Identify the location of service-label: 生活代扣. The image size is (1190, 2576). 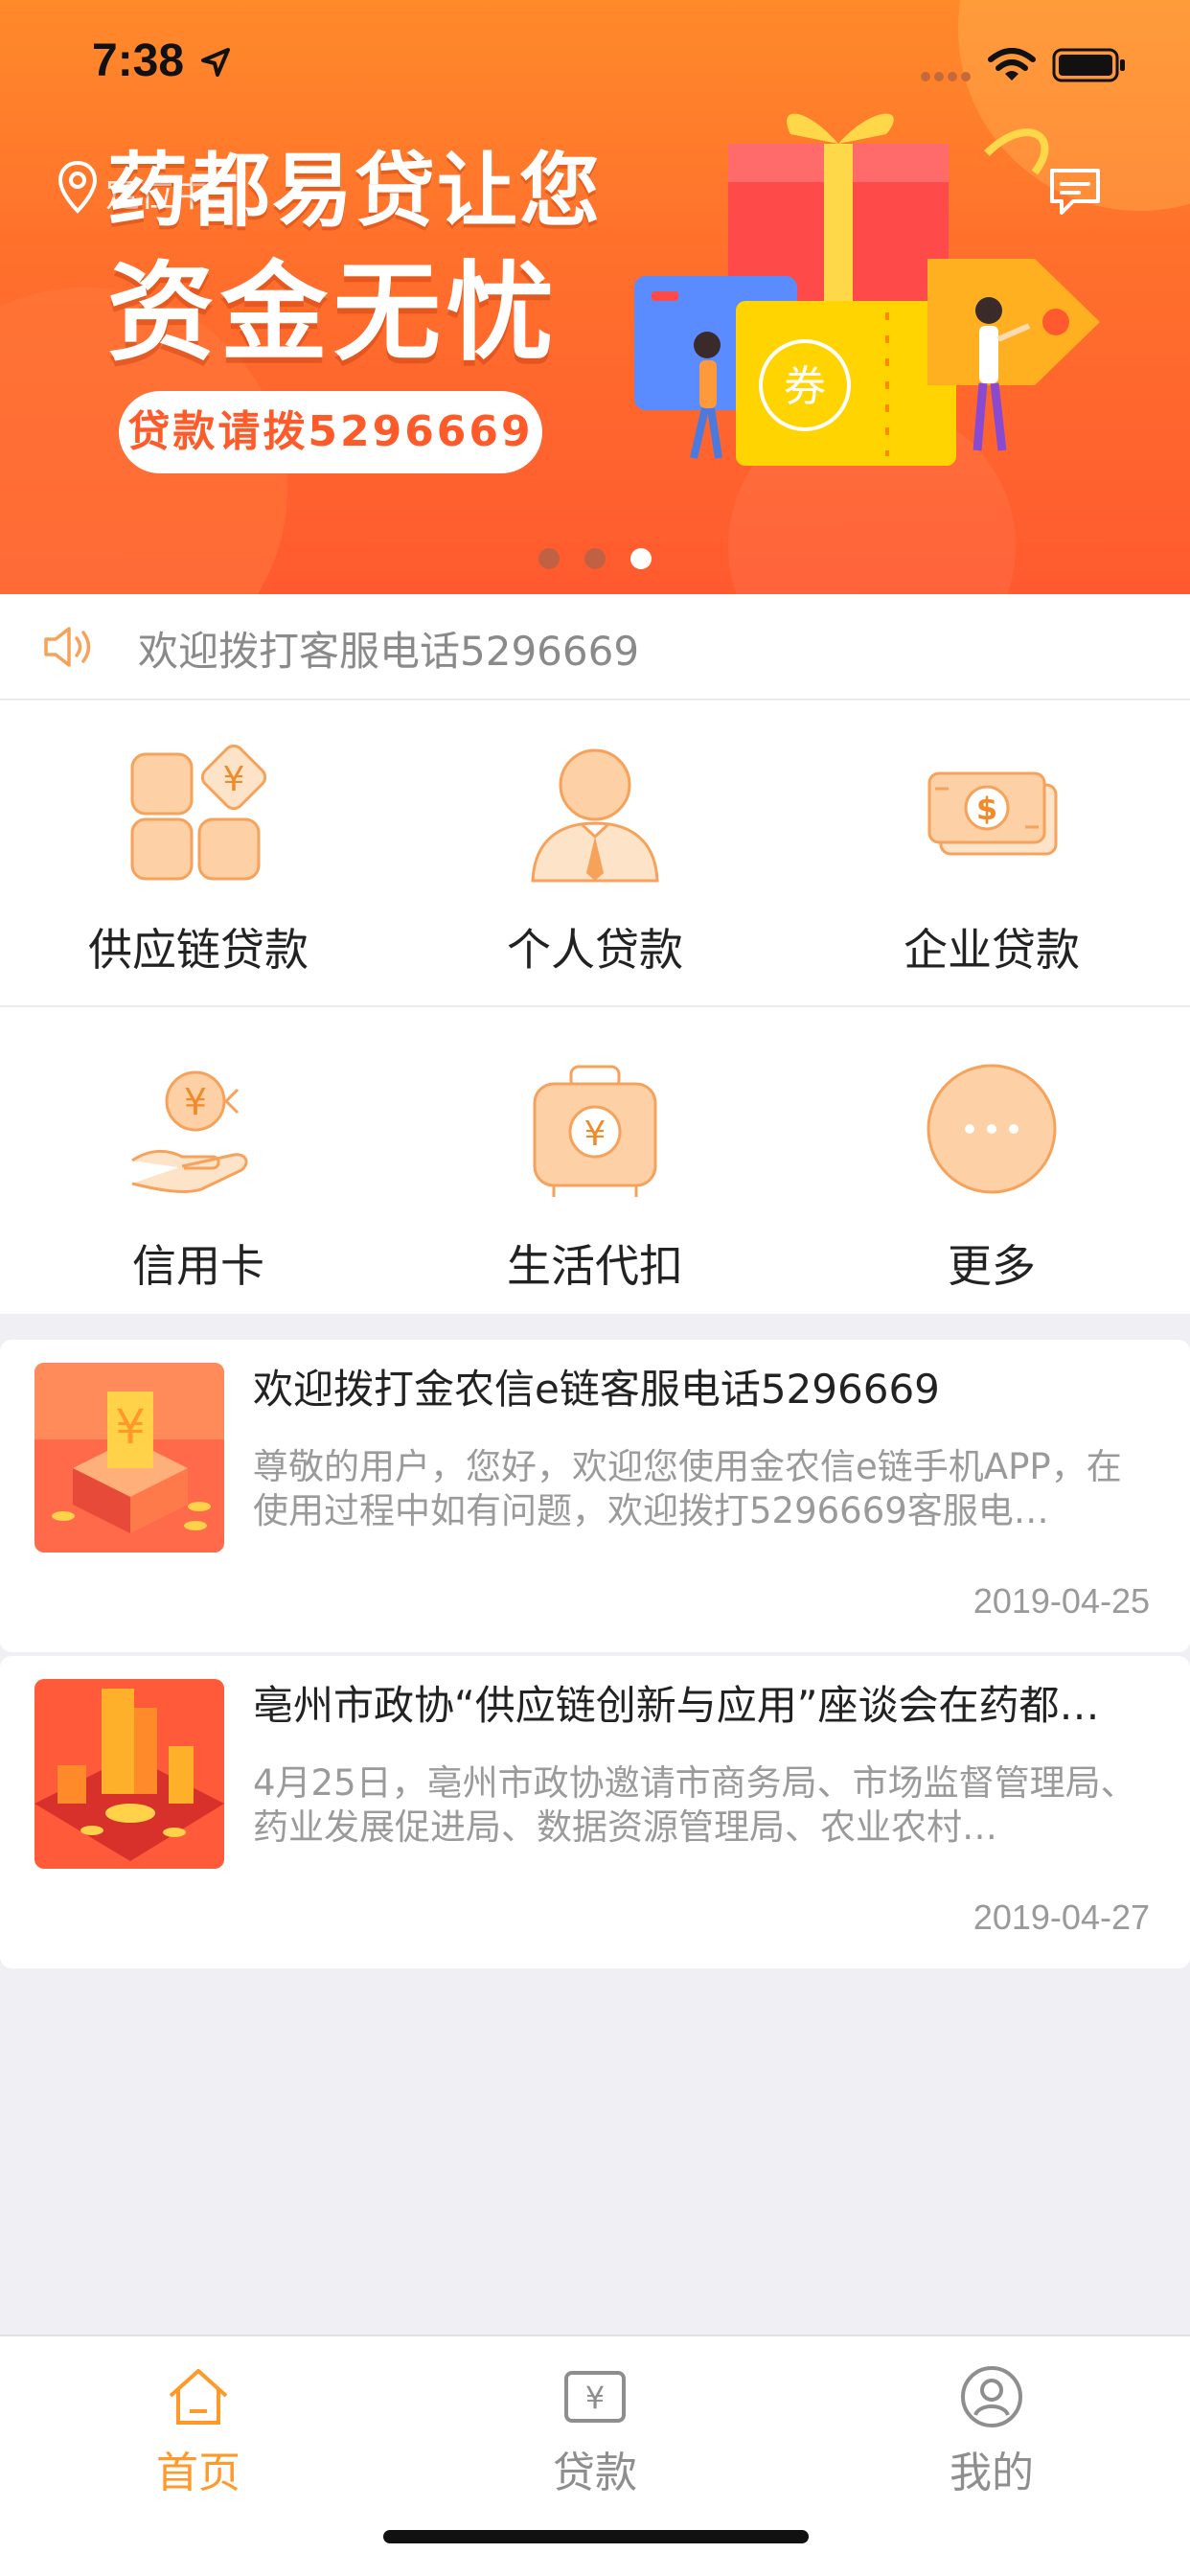
(595, 1266).